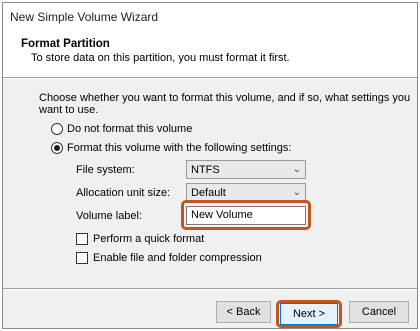  Describe the element at coordinates (65, 44) in the screenshot. I see `page-title: Format Partition` at that location.